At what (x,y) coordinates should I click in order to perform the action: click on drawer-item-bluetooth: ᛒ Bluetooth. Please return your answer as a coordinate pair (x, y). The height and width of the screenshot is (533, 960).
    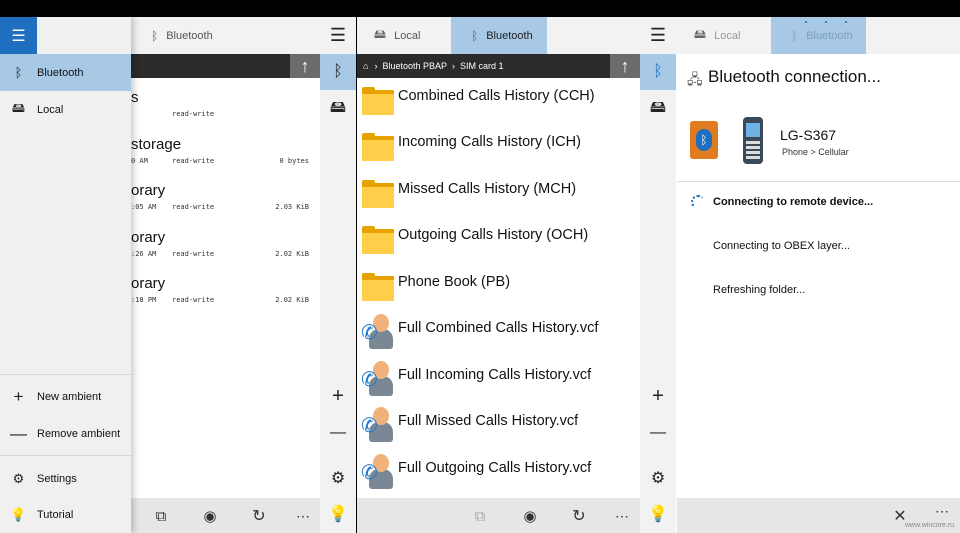
    Looking at the image, I should click on (65, 72).